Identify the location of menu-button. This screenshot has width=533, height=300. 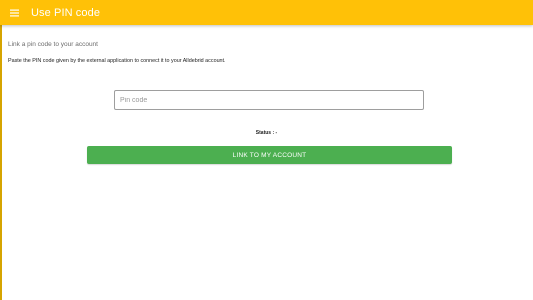
(14, 12).